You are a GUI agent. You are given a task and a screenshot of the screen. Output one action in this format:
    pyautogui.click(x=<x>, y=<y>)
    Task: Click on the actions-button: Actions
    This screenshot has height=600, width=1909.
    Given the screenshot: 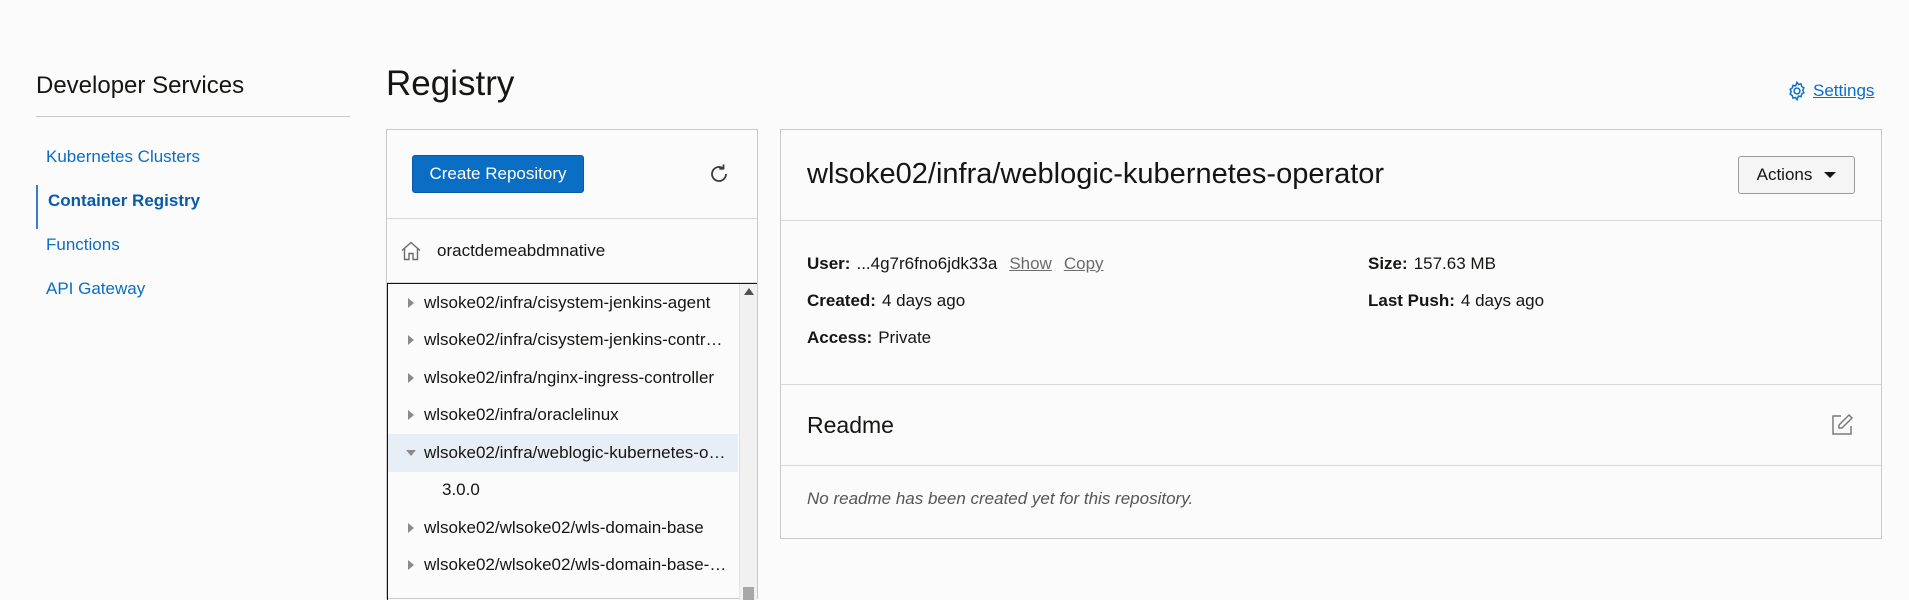 What is the action you would take?
    pyautogui.click(x=1796, y=175)
    